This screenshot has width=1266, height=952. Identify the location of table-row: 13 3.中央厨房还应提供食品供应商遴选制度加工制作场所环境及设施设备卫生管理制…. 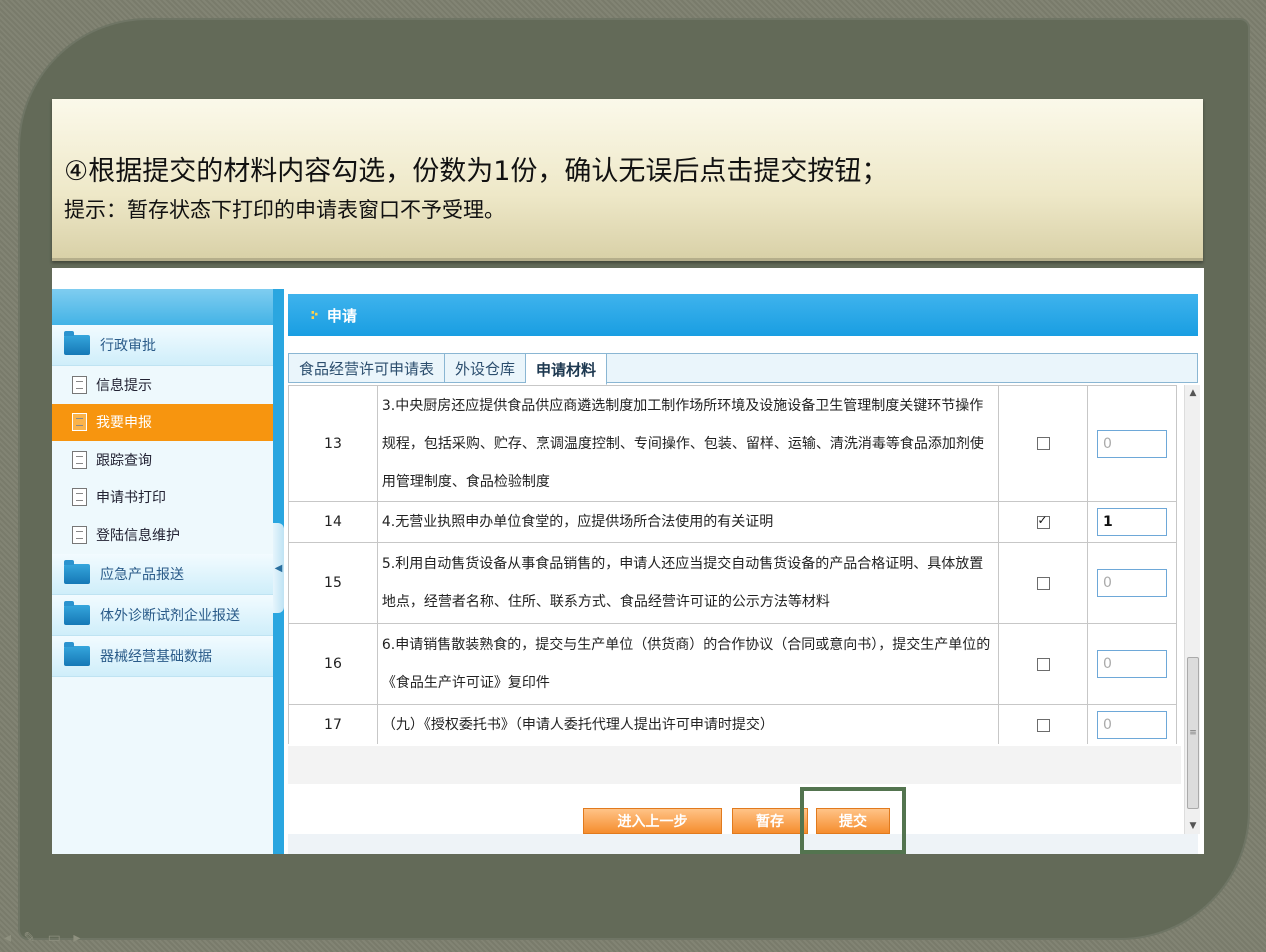
(732, 443).